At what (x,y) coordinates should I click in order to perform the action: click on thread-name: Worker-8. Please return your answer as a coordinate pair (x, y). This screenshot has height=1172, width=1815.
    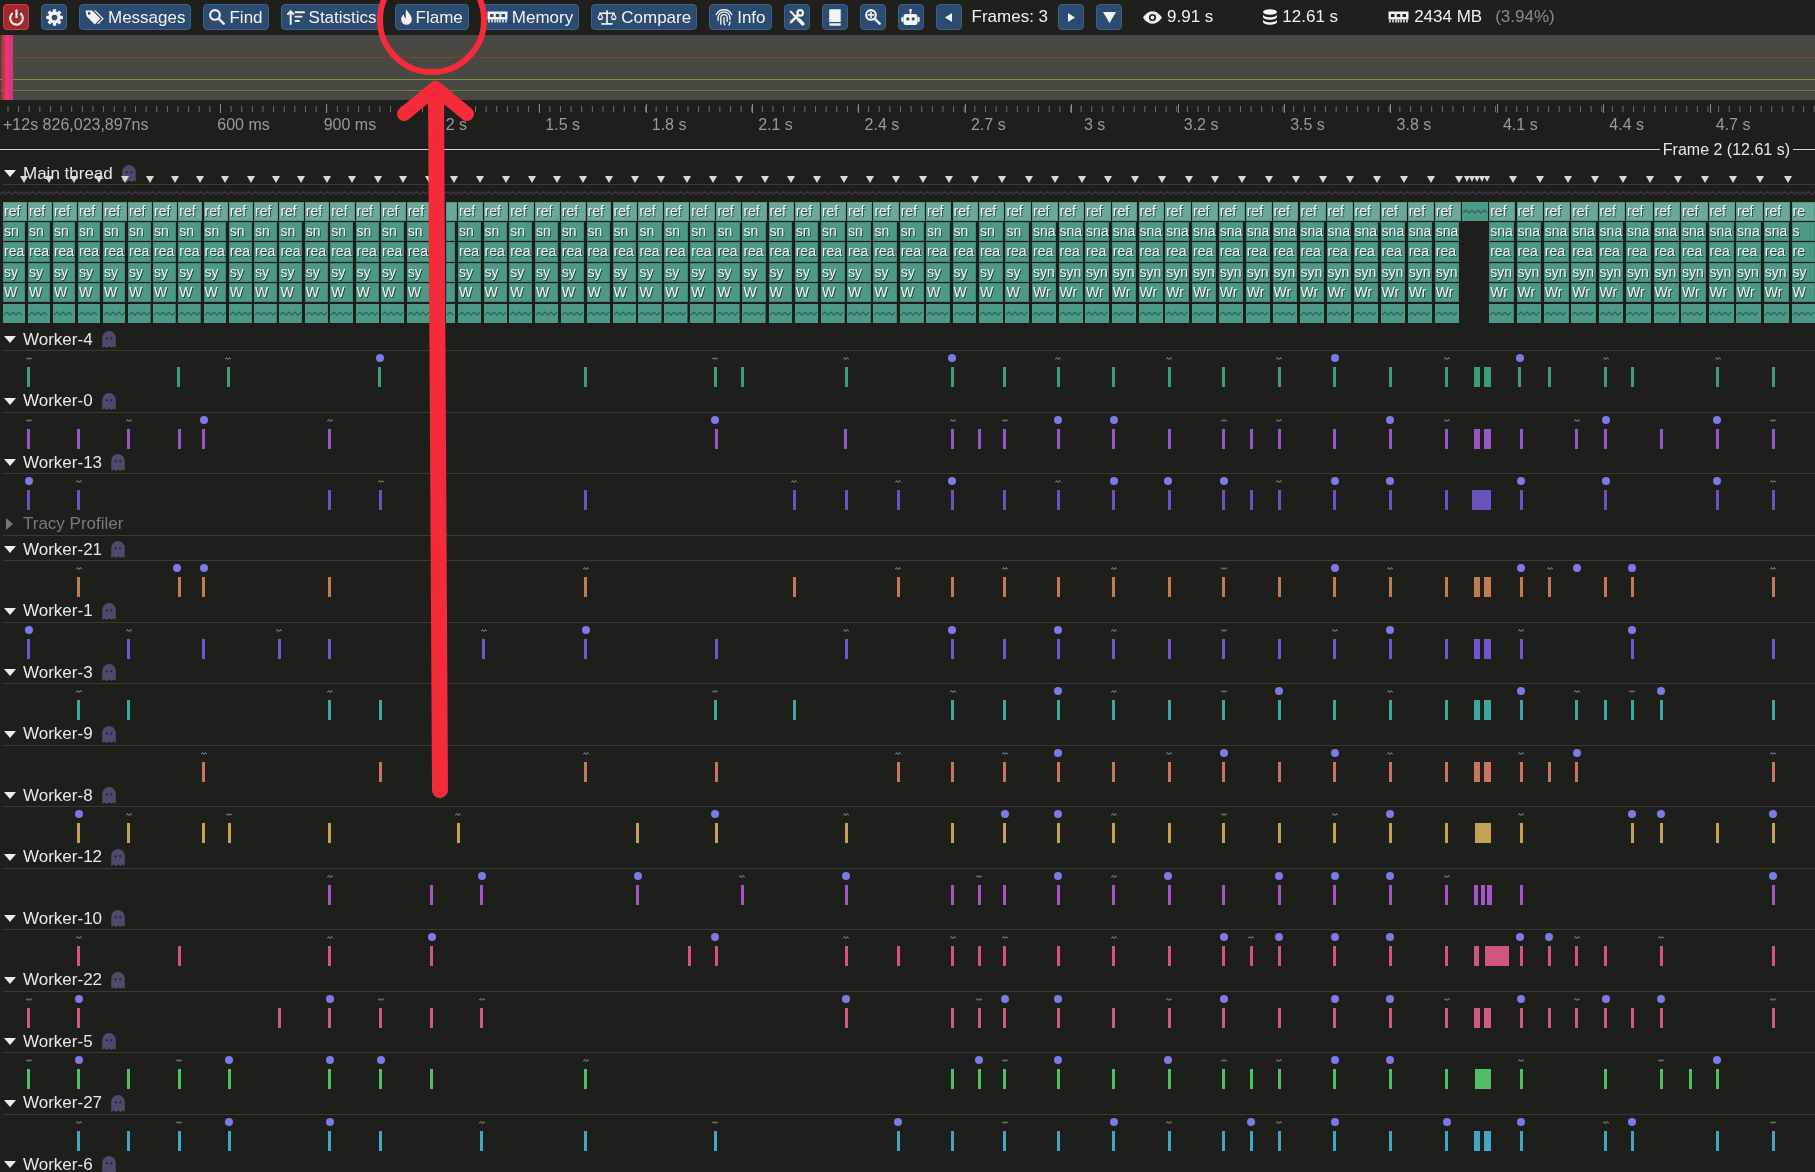
    Looking at the image, I should click on (58, 795).